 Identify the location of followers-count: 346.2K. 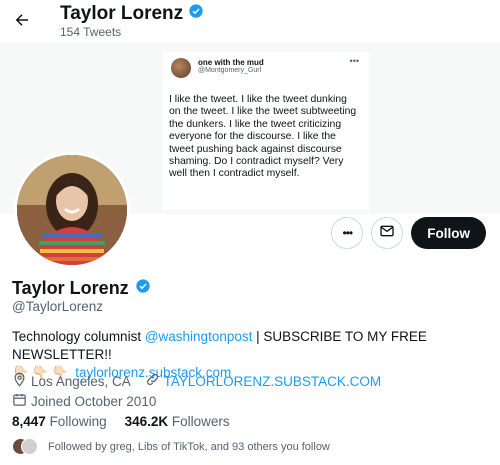
(146, 421).